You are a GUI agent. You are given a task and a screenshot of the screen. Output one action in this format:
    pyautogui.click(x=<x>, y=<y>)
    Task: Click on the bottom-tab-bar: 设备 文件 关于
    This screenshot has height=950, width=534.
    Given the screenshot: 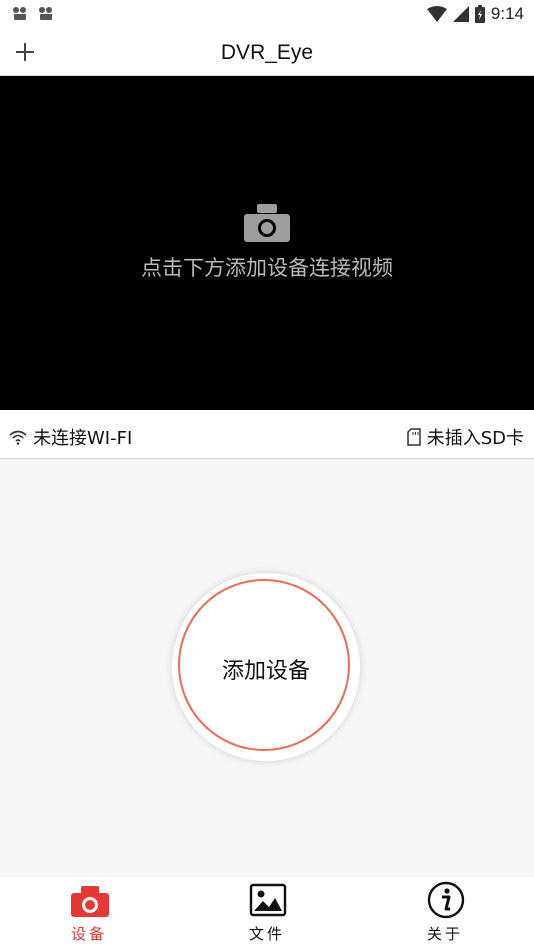 What is the action you would take?
    pyautogui.click(x=267, y=913)
    